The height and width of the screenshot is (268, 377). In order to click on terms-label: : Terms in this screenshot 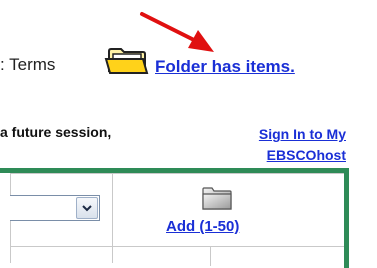, I will do `click(28, 64)`.